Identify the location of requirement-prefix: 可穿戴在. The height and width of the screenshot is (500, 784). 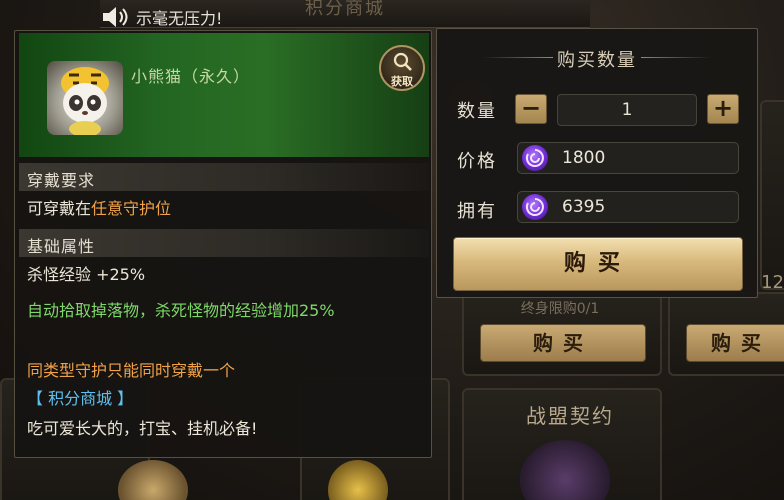
(59, 208).